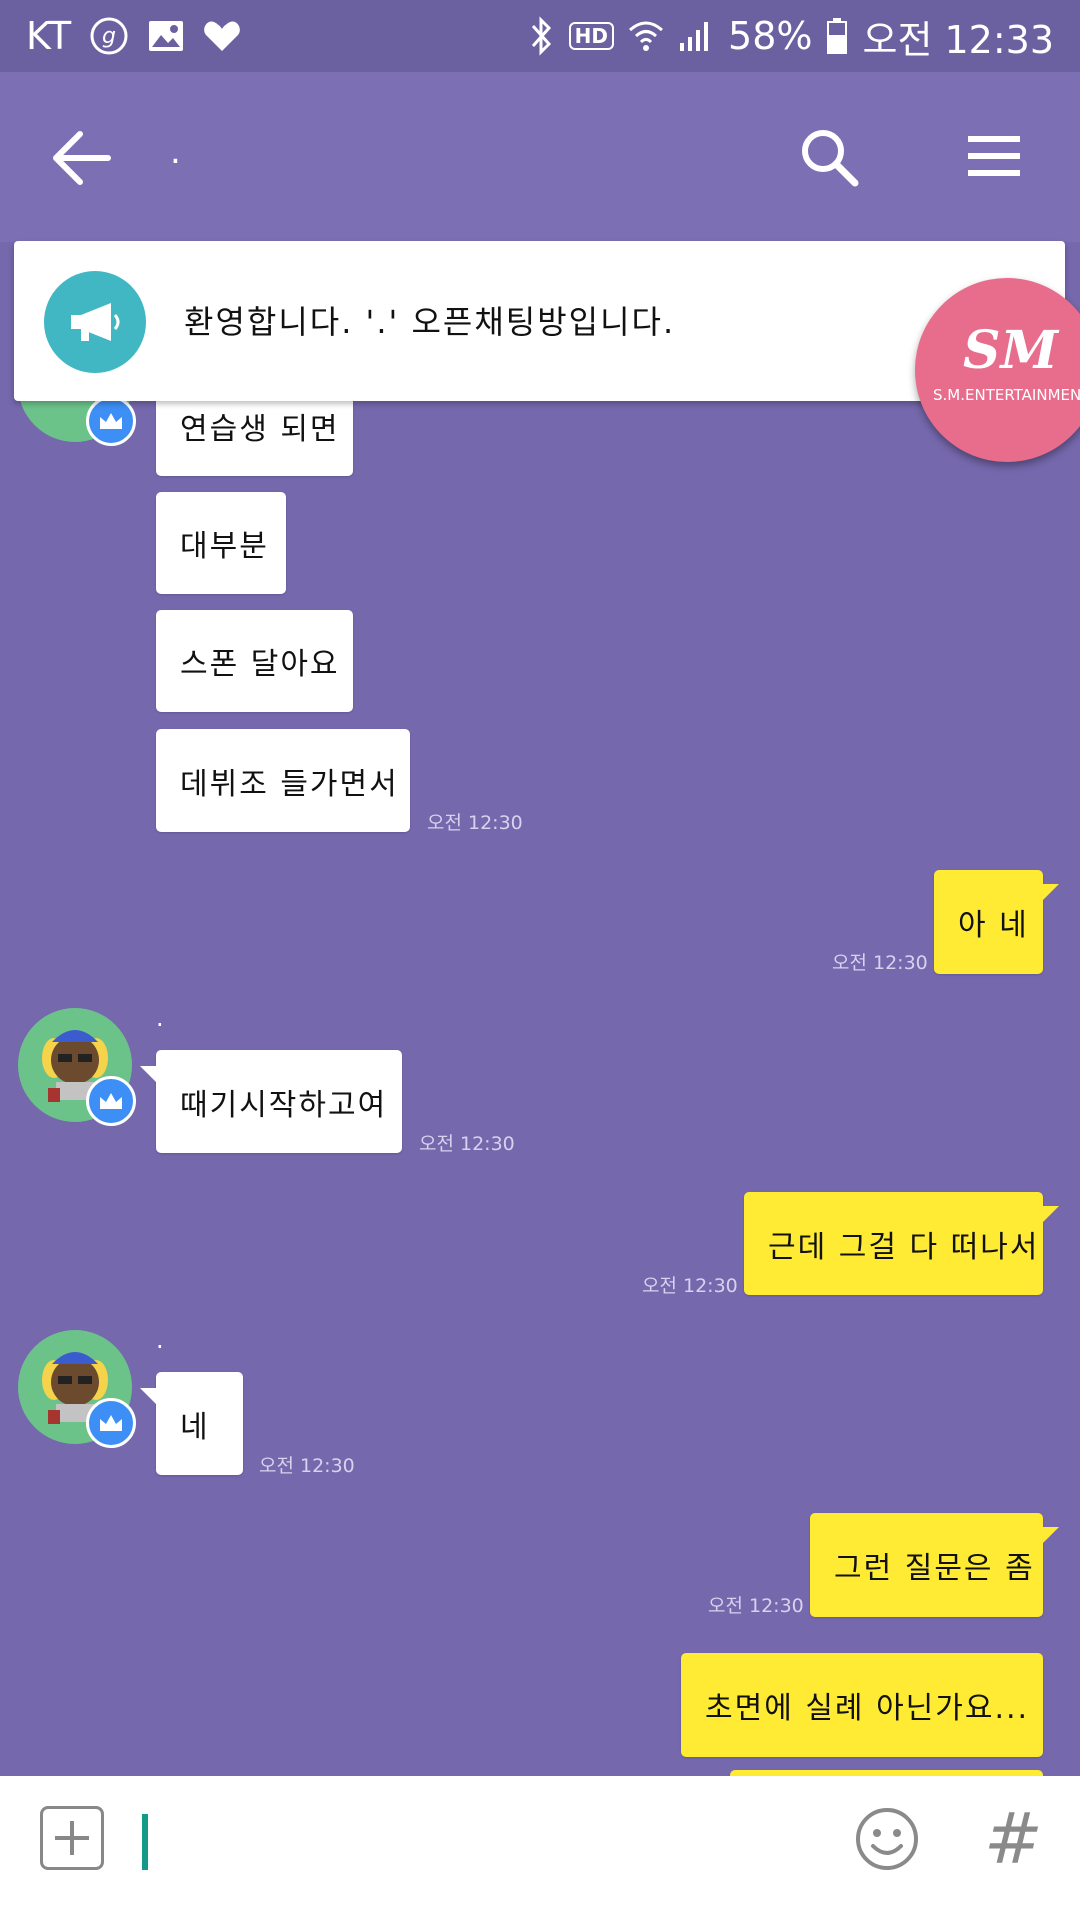 This screenshot has height=1920, width=1080. What do you see at coordinates (195, 1427) in the screenshot?
I see `message-text: 네` at bounding box center [195, 1427].